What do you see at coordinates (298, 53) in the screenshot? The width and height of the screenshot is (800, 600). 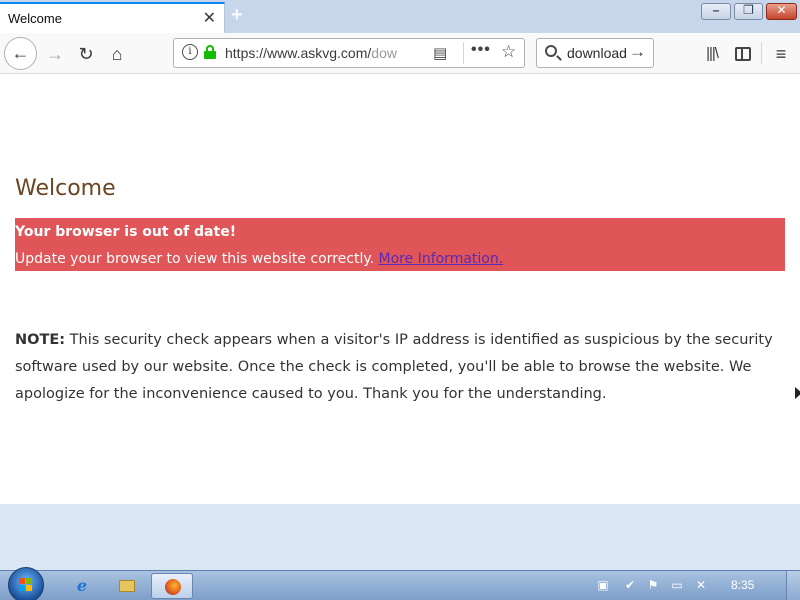 I see `url-main: https://www.askvg.com/` at bounding box center [298, 53].